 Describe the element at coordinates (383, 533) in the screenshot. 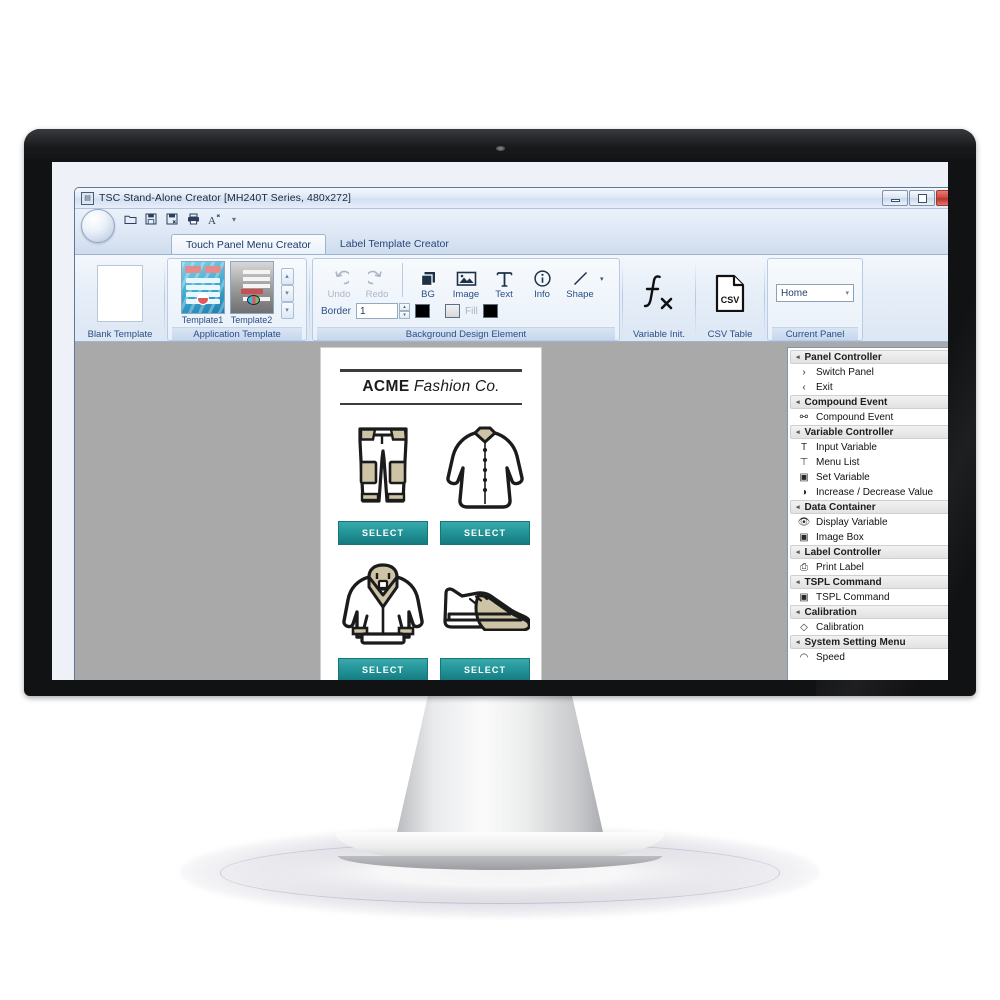

I see `select-button-pants: SELECT` at that location.